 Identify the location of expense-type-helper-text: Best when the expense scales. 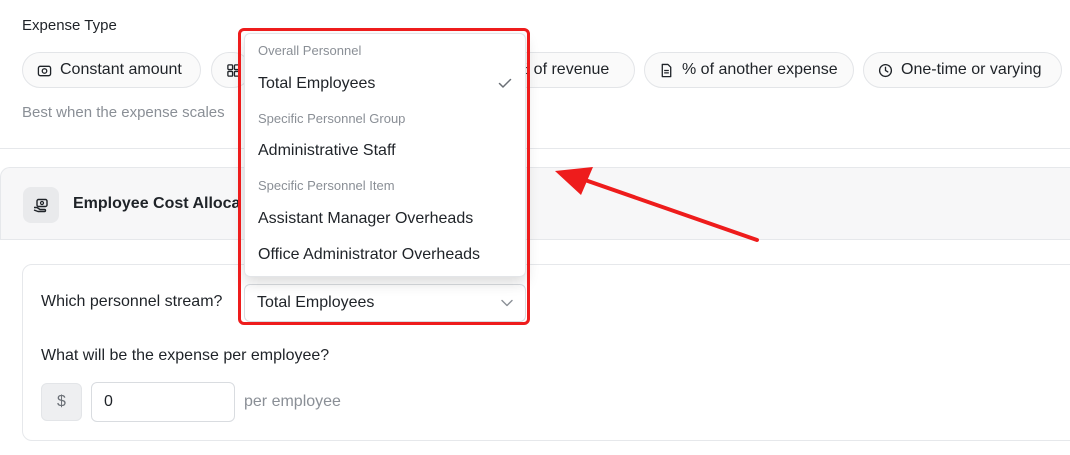
(123, 112).